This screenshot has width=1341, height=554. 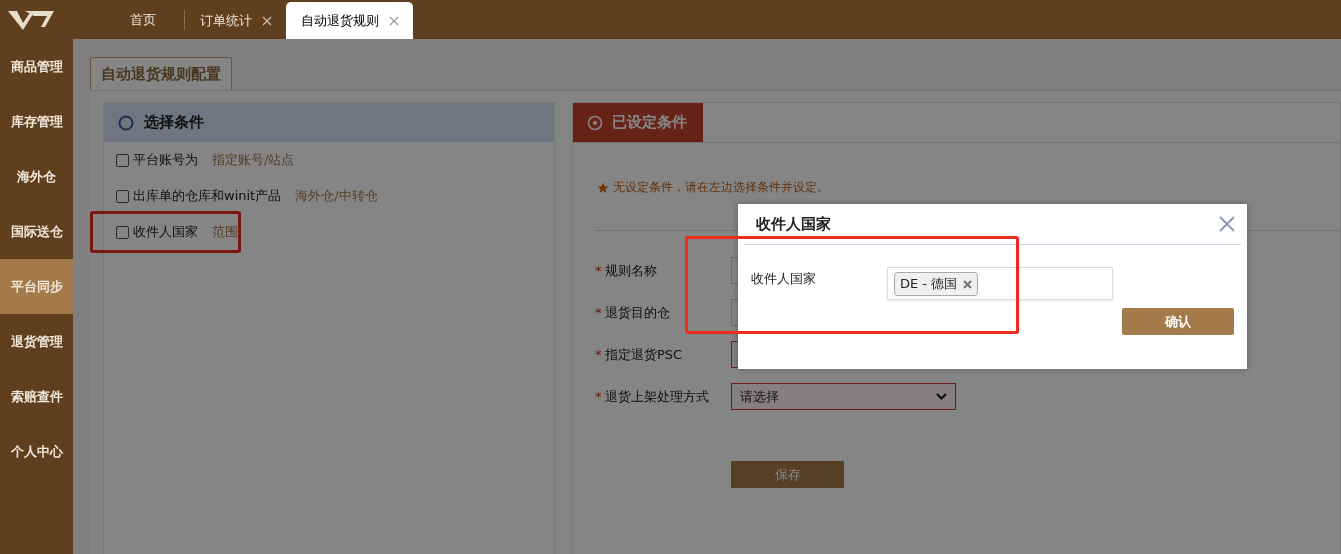 I want to click on chevron-down-icon, so click(x=941, y=396).